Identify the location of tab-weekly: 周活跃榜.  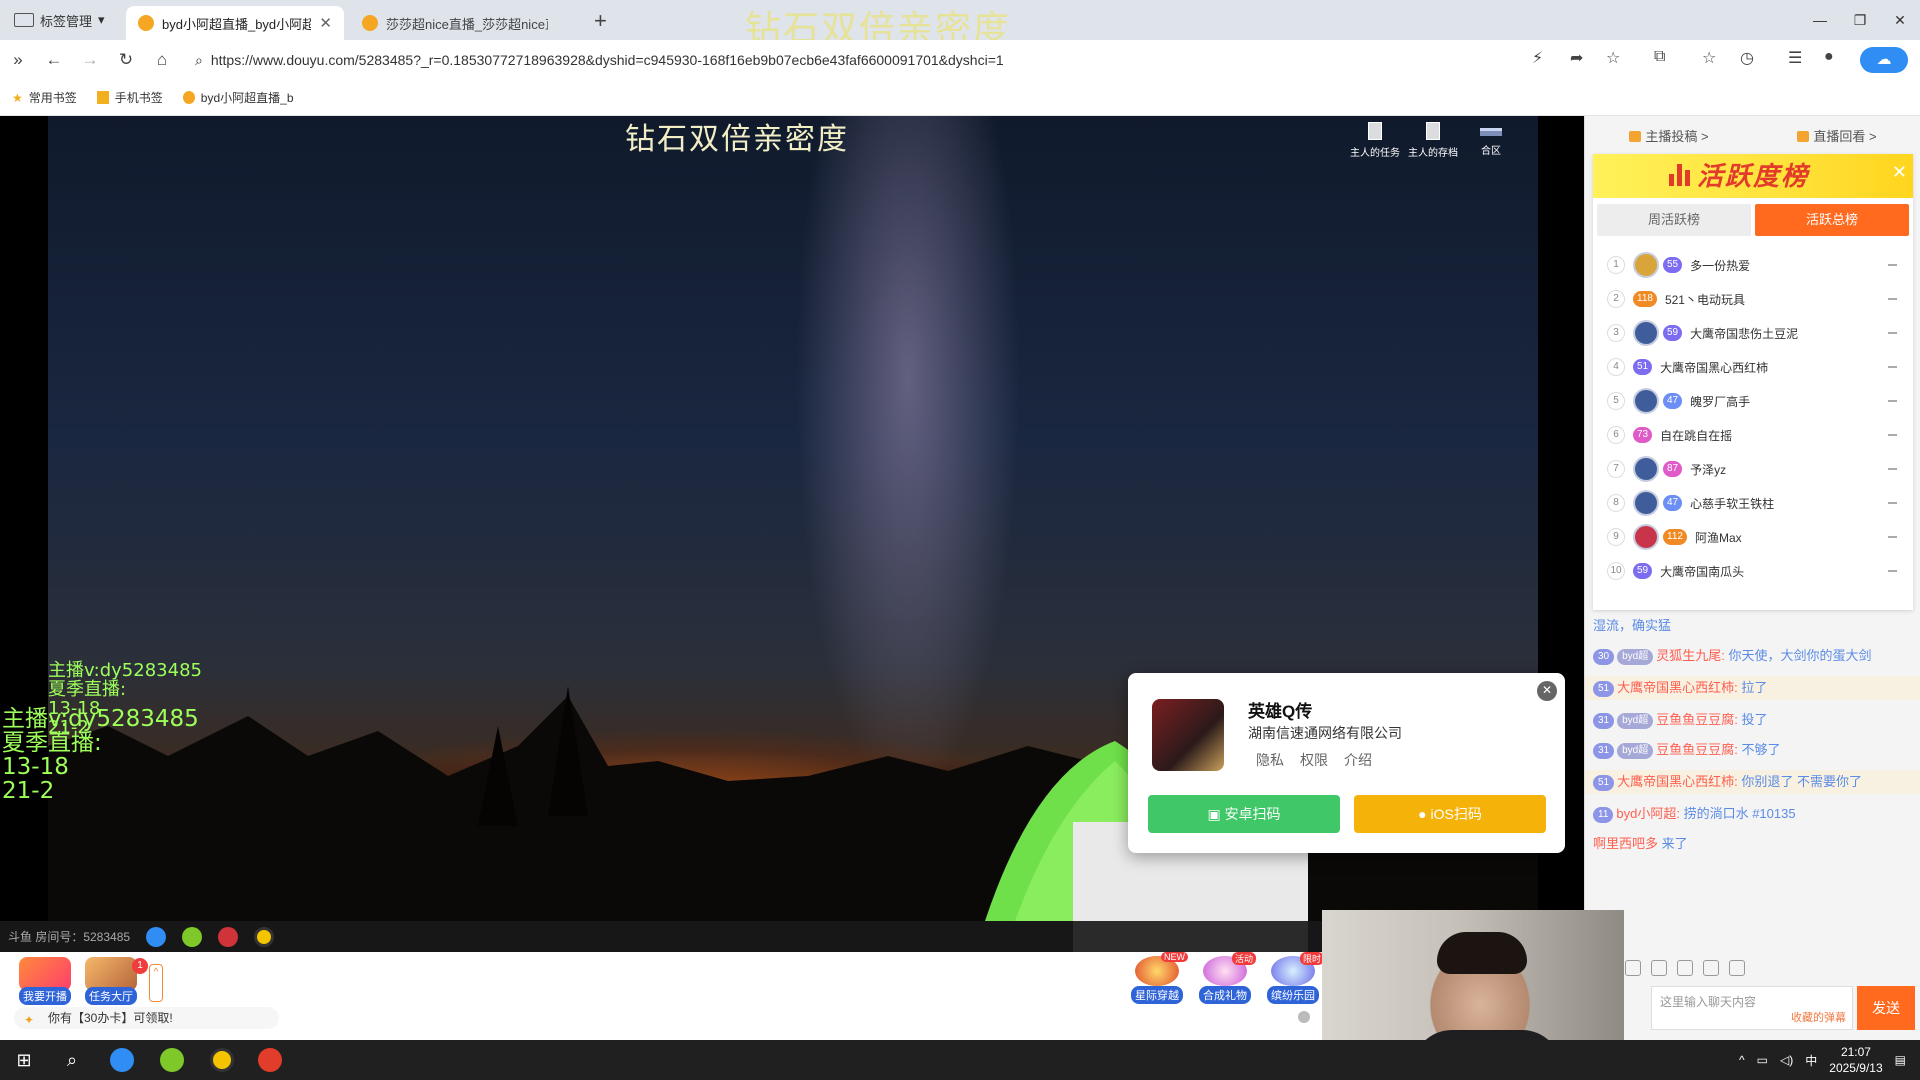
(1674, 220).